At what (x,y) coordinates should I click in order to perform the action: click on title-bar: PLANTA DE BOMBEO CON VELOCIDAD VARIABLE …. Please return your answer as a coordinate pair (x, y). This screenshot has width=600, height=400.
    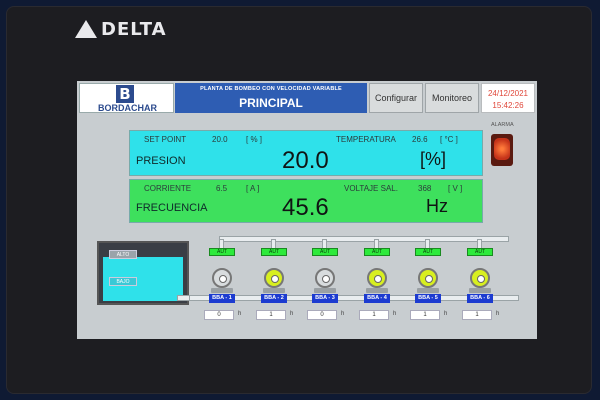
    Looking at the image, I should click on (271, 98).